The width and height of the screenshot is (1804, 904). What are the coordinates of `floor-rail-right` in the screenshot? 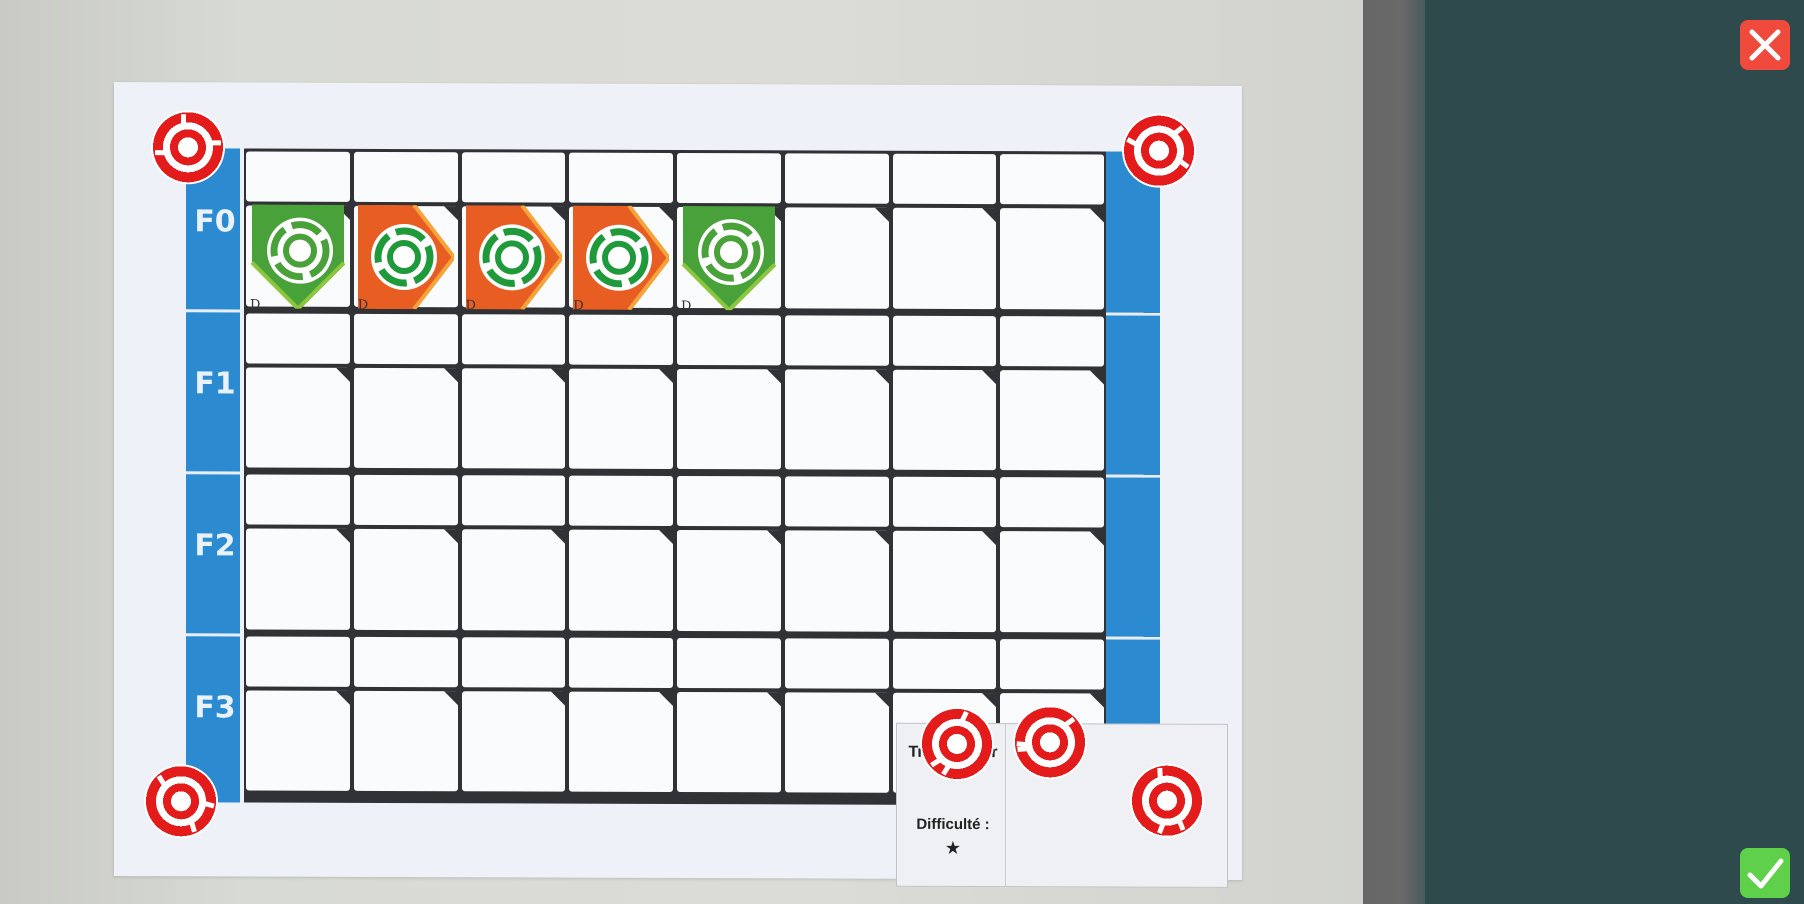 It's located at (1133, 478).